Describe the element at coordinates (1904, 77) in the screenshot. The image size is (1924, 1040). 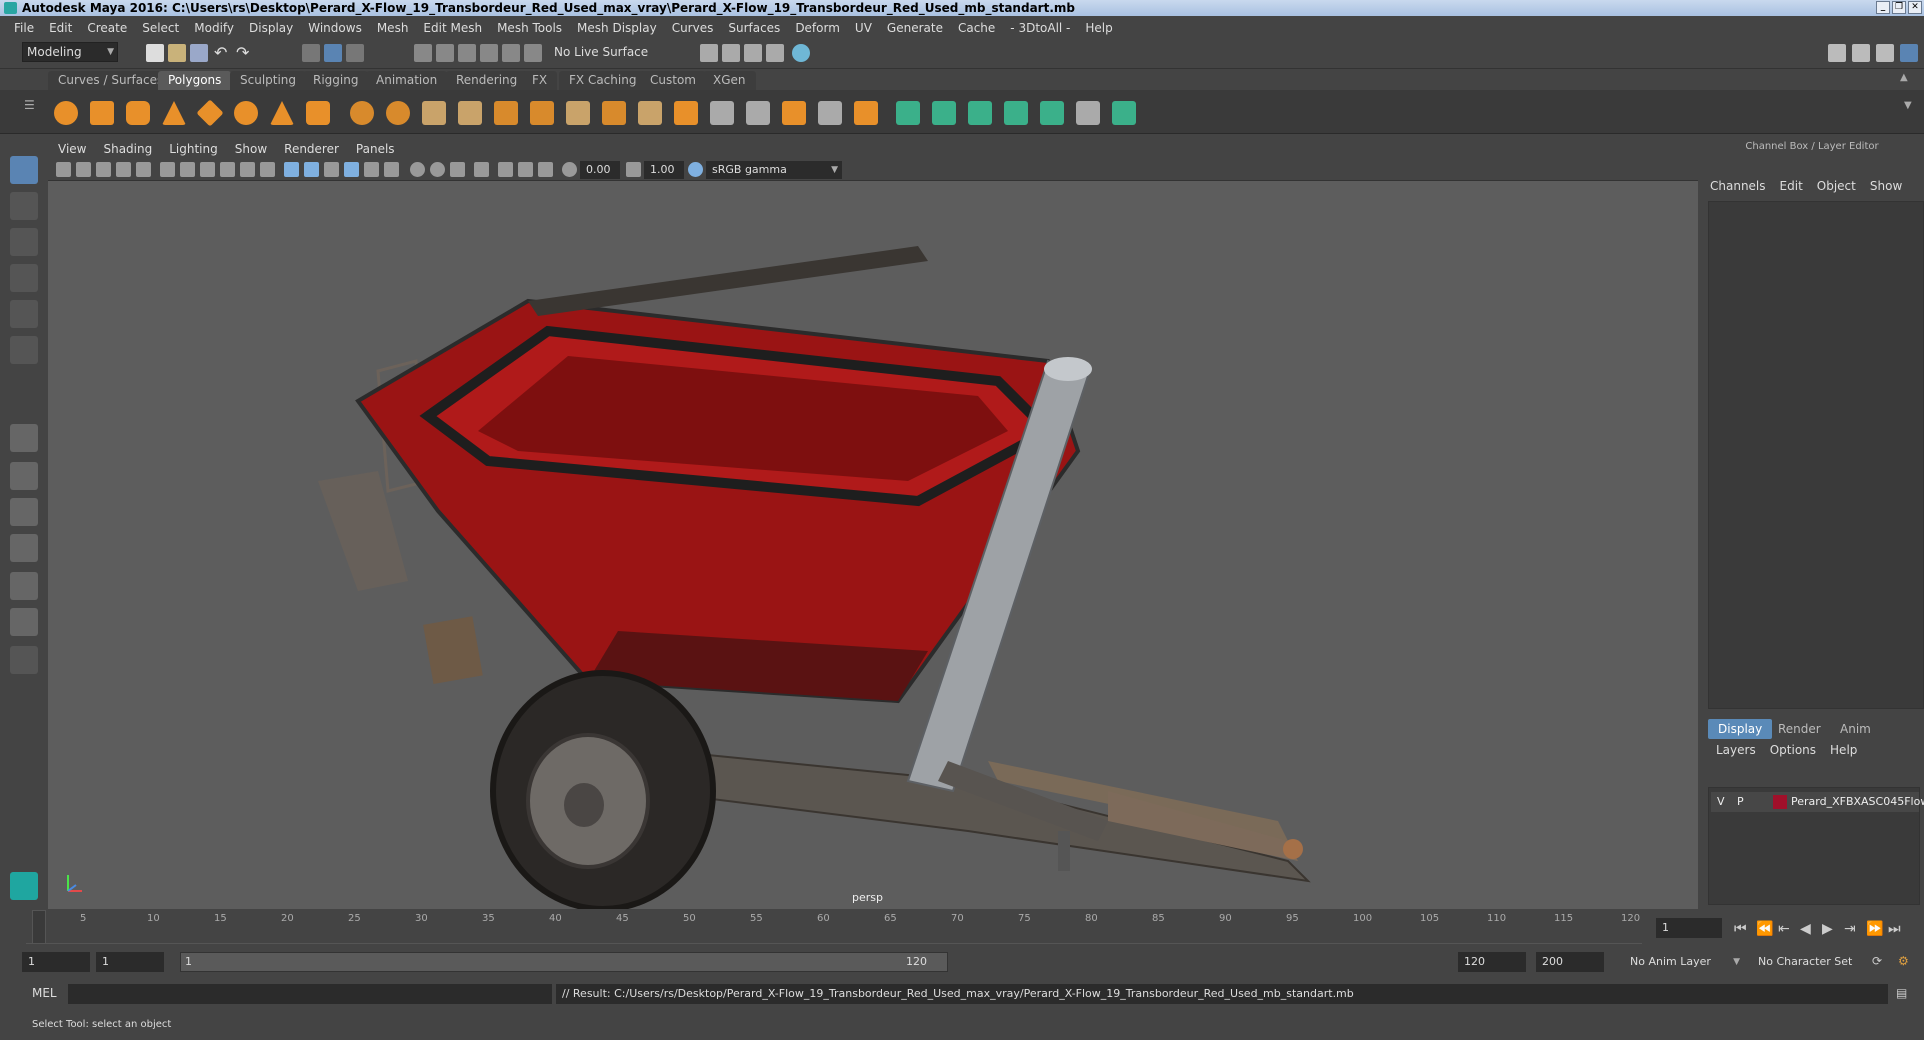
I see `shelf-scroll-up-icon: ▲` at that location.